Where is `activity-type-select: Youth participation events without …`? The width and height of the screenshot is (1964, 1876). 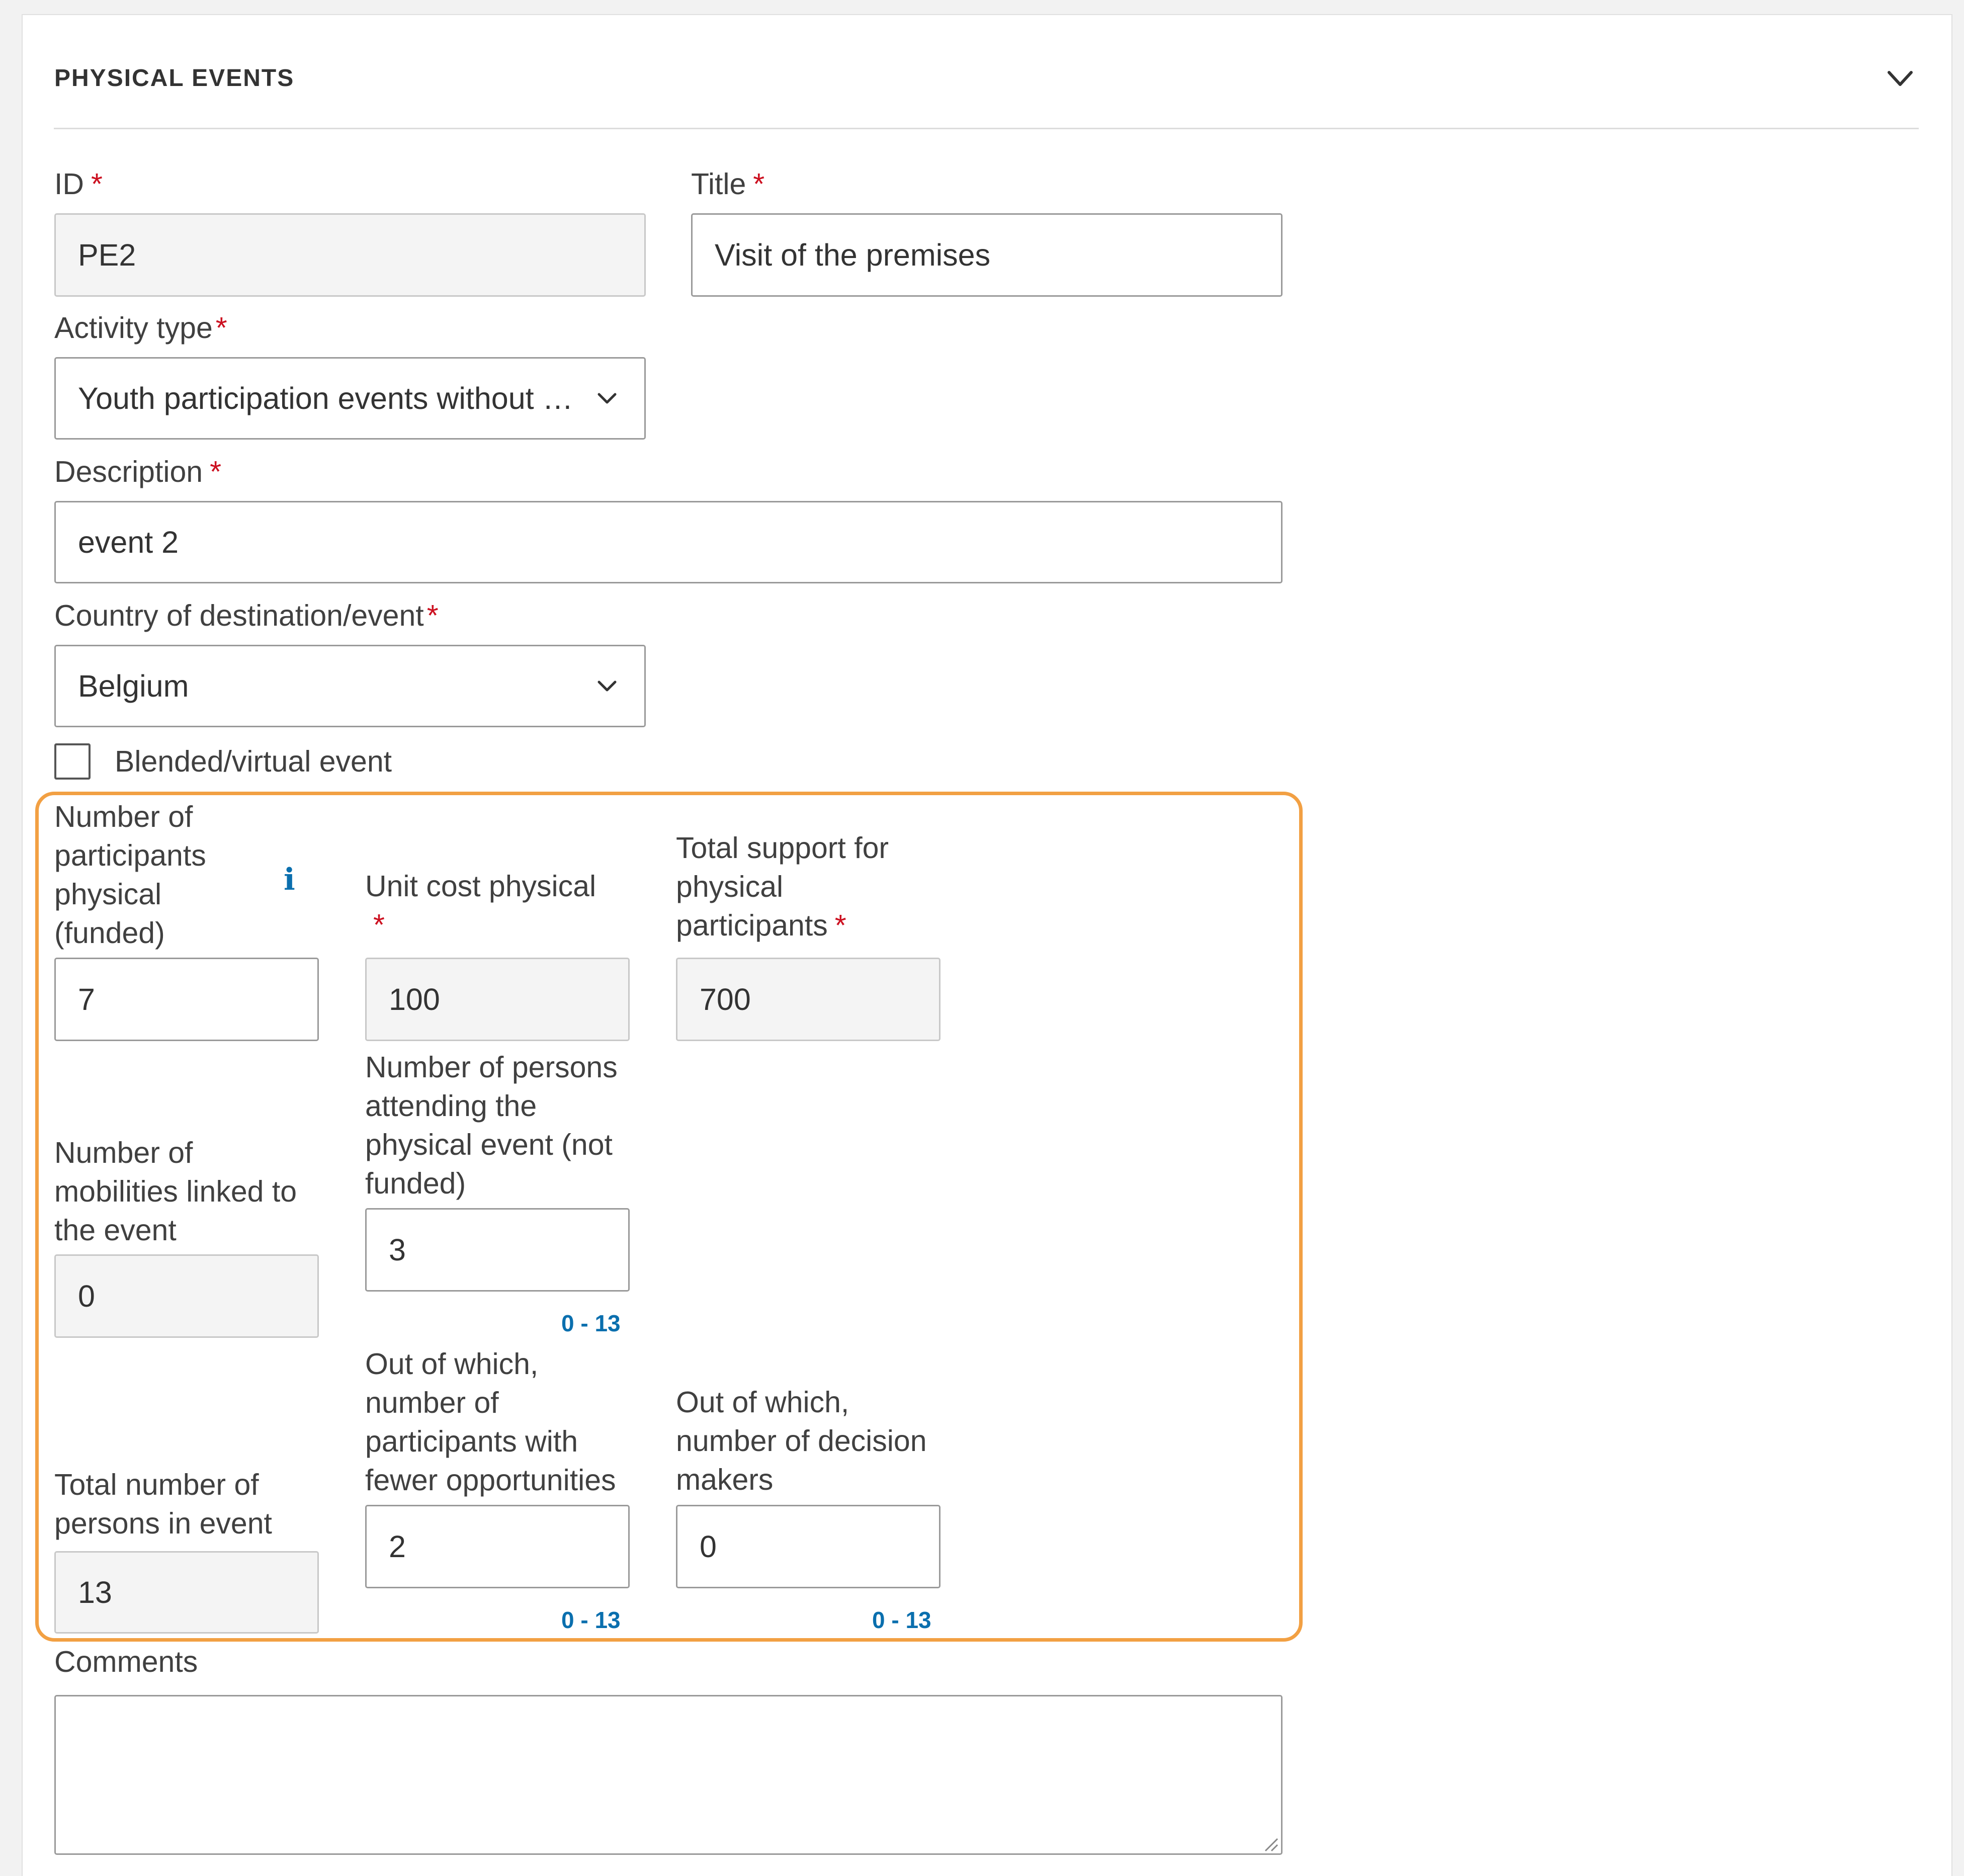
activity-type-select: Youth participation events without … is located at coordinates (350, 398).